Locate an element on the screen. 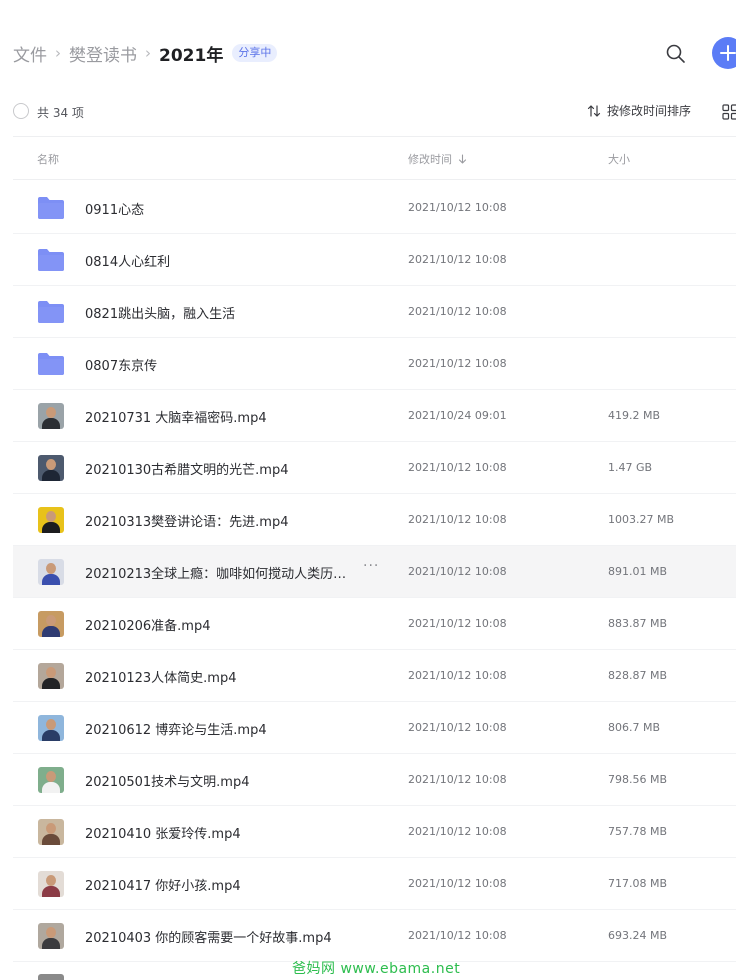 This screenshot has width=736, height=980. more-options-icon: ··· is located at coordinates (371, 566).